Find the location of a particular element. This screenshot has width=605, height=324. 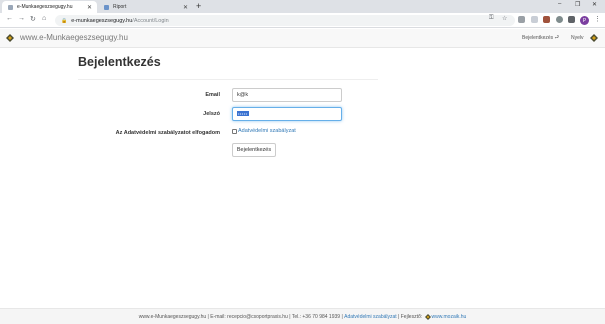

footer-developer-link: www.mozaik.hu is located at coordinates (449, 317).